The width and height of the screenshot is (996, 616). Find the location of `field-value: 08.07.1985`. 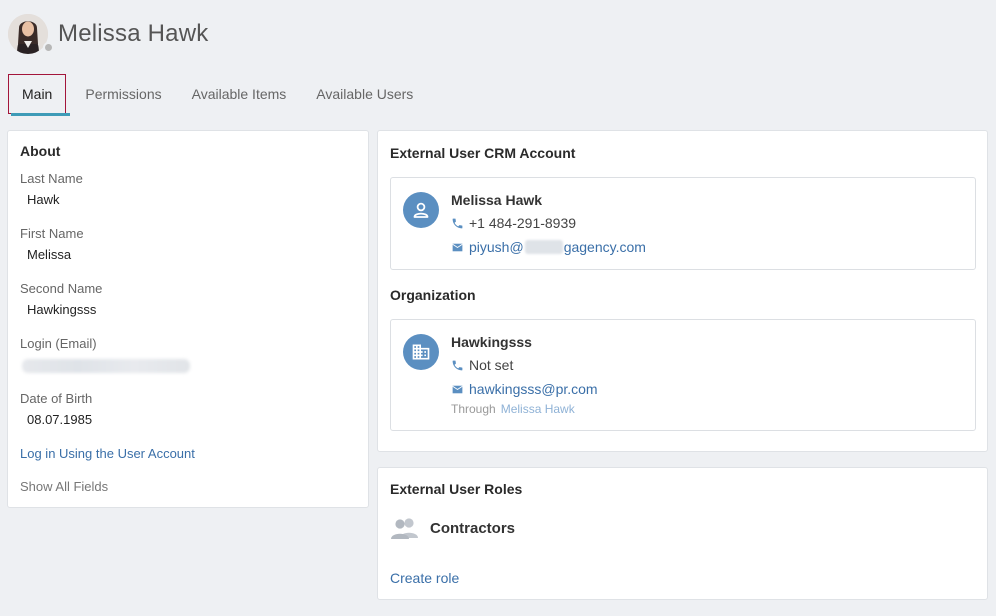

field-value: 08.07.1985 is located at coordinates (60, 419).